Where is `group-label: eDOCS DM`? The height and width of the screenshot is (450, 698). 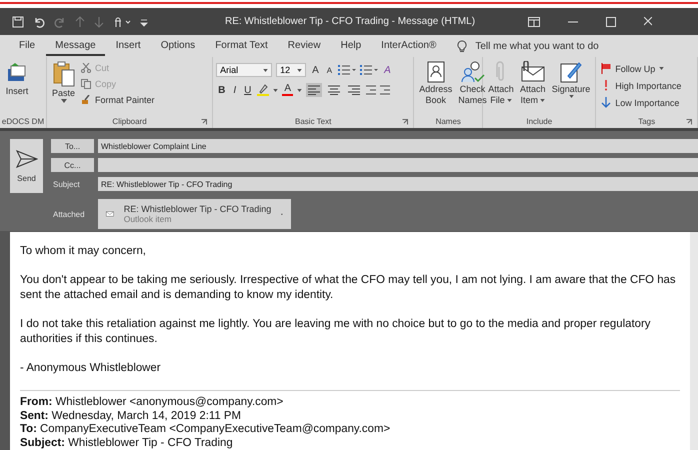
group-label: eDOCS DM is located at coordinates (23, 122).